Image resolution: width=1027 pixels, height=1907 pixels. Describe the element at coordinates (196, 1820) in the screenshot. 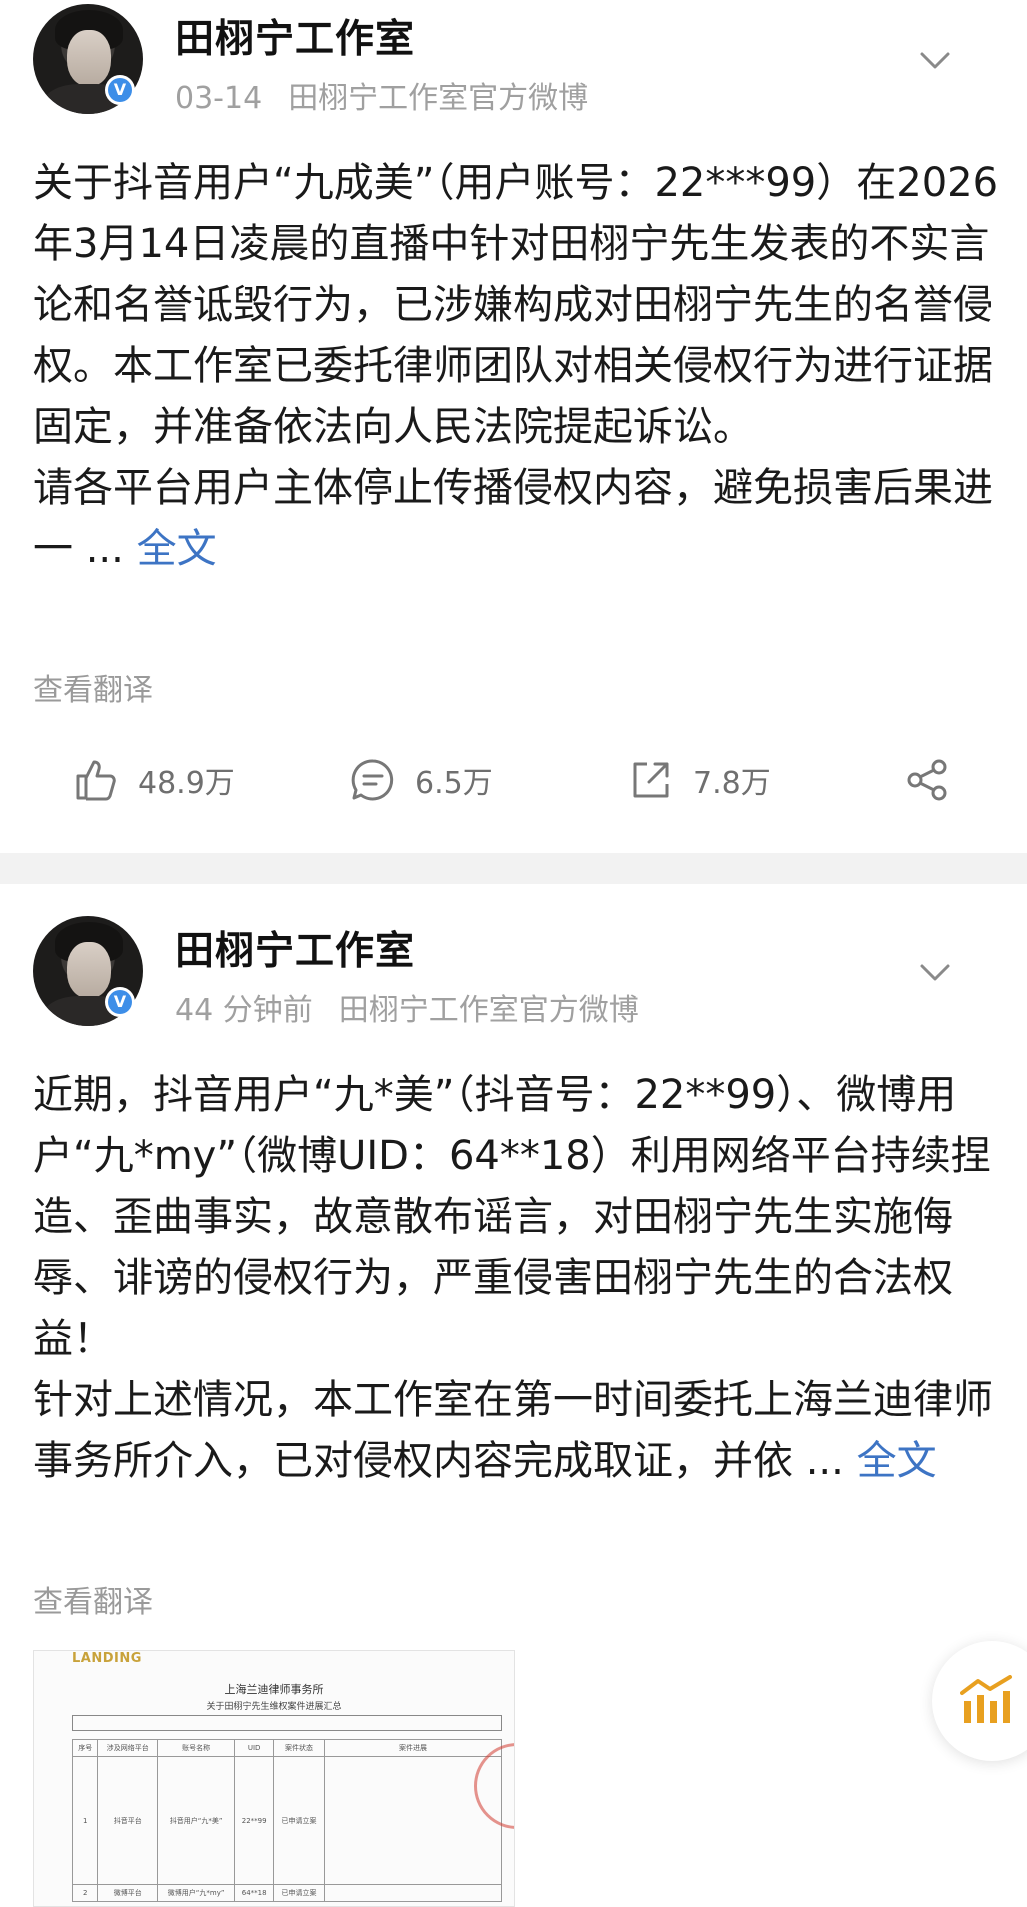

I see `table-cell: 抖音用户“九*美”` at that location.